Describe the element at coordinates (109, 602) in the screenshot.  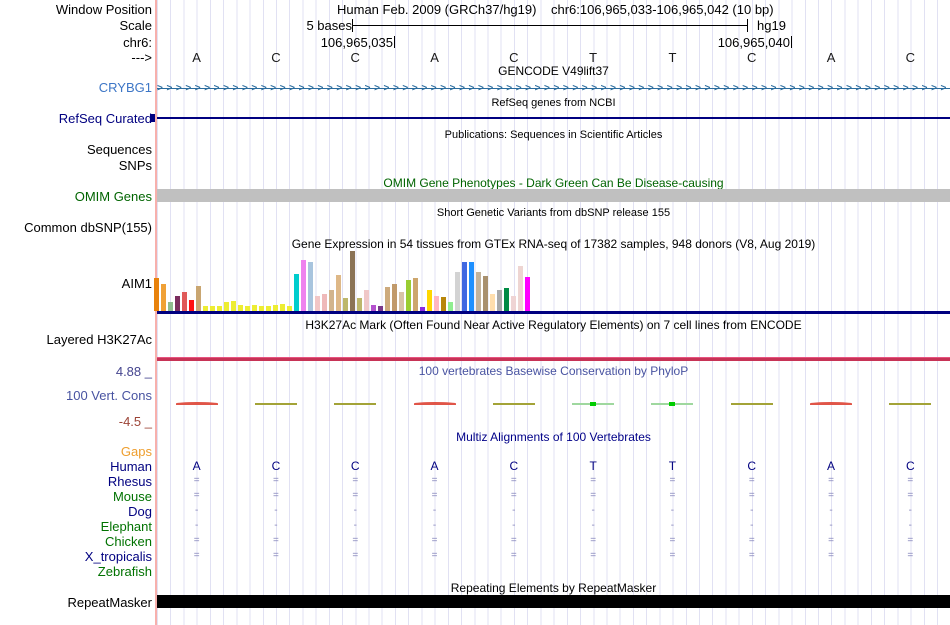
I see `track-label-repeatmasker: RepeatMasker` at that location.